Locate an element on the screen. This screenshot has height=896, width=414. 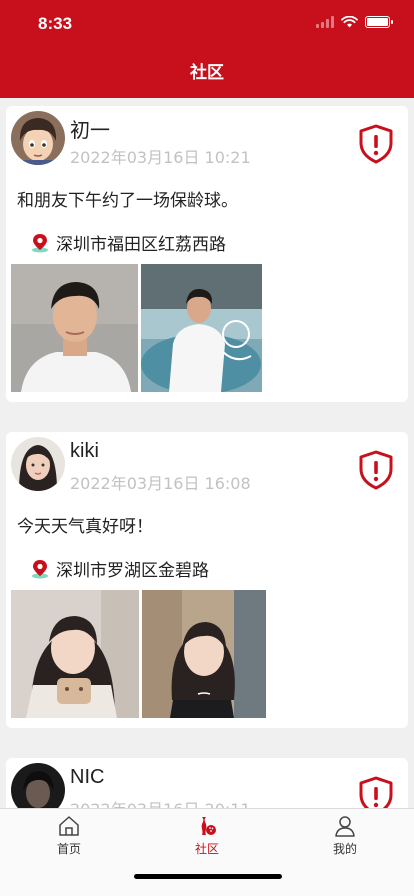
tab-label: 首页 is located at coordinates (68, 849).